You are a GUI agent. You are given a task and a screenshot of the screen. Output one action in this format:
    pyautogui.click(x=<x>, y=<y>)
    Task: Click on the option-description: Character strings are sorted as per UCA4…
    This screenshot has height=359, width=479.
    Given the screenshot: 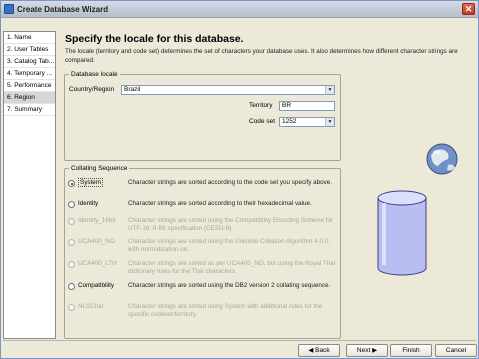 What is the action you would take?
    pyautogui.click(x=232, y=267)
    